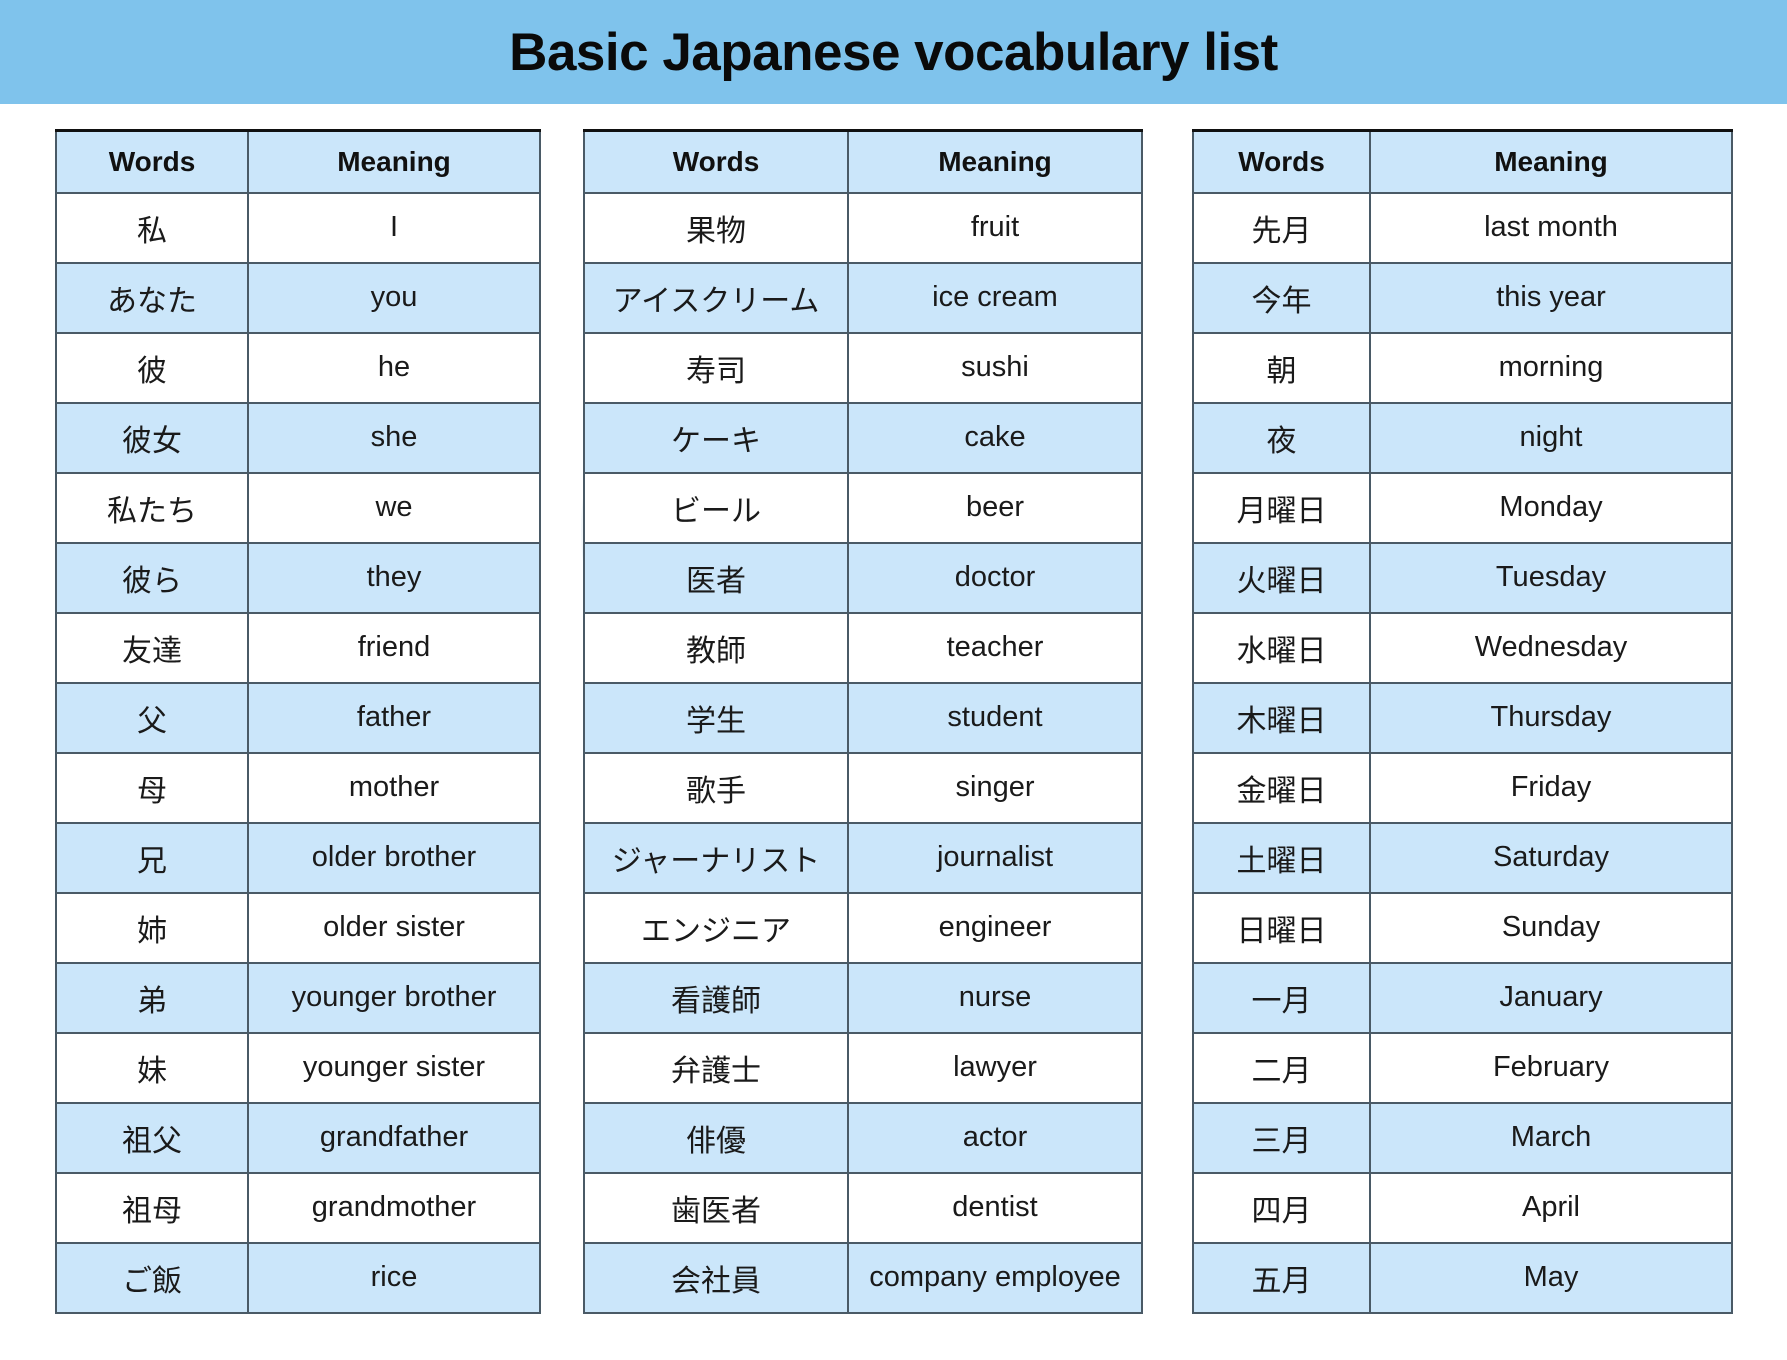 The image size is (1787, 1360). I want to click on table-row: 朝 morning, so click(1462, 367).